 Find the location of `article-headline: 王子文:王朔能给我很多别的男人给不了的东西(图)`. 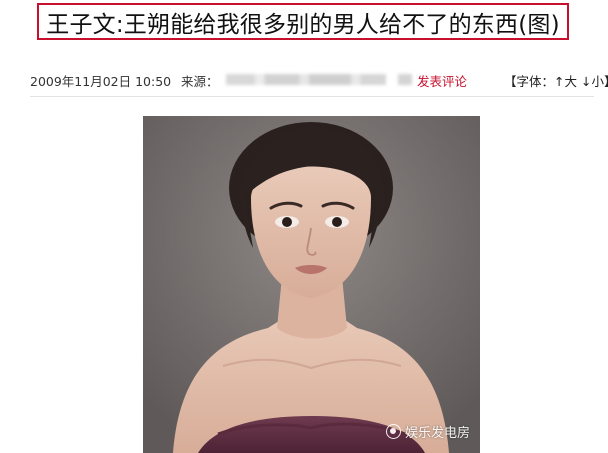

article-headline: 王子文:王朔能给我很多别的男人给不了的东西(图) is located at coordinates (303, 24).